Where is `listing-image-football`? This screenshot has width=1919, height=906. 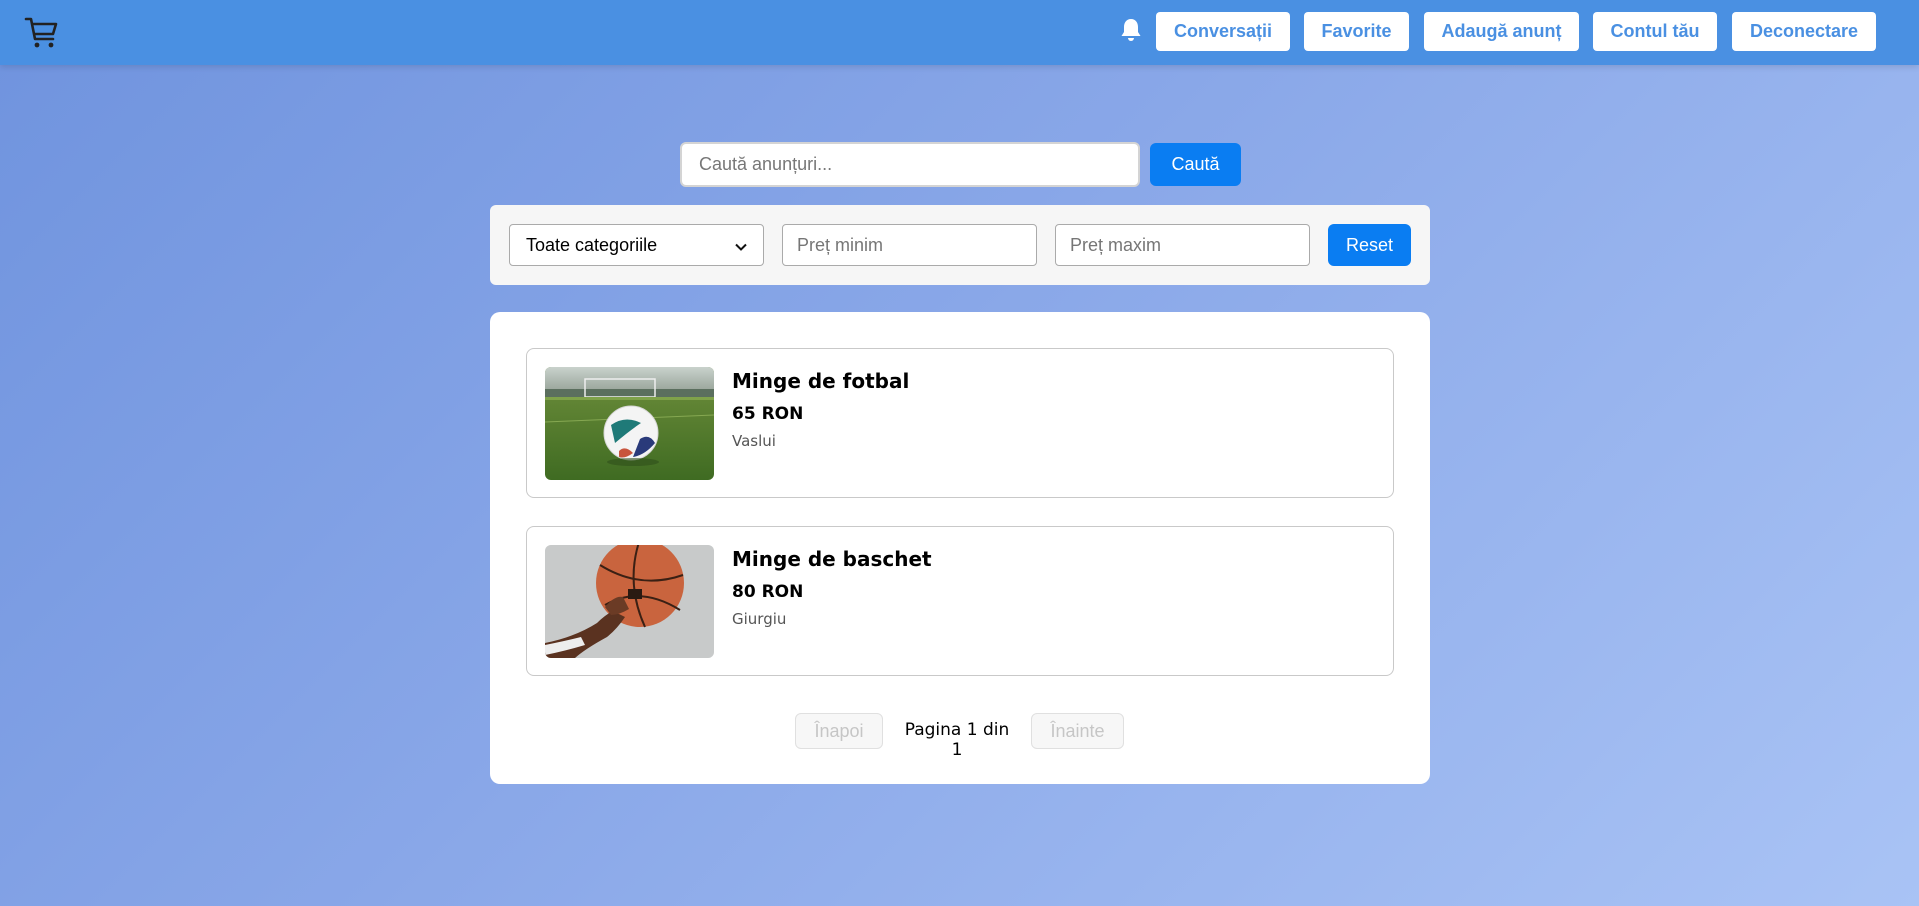 listing-image-football is located at coordinates (629, 423).